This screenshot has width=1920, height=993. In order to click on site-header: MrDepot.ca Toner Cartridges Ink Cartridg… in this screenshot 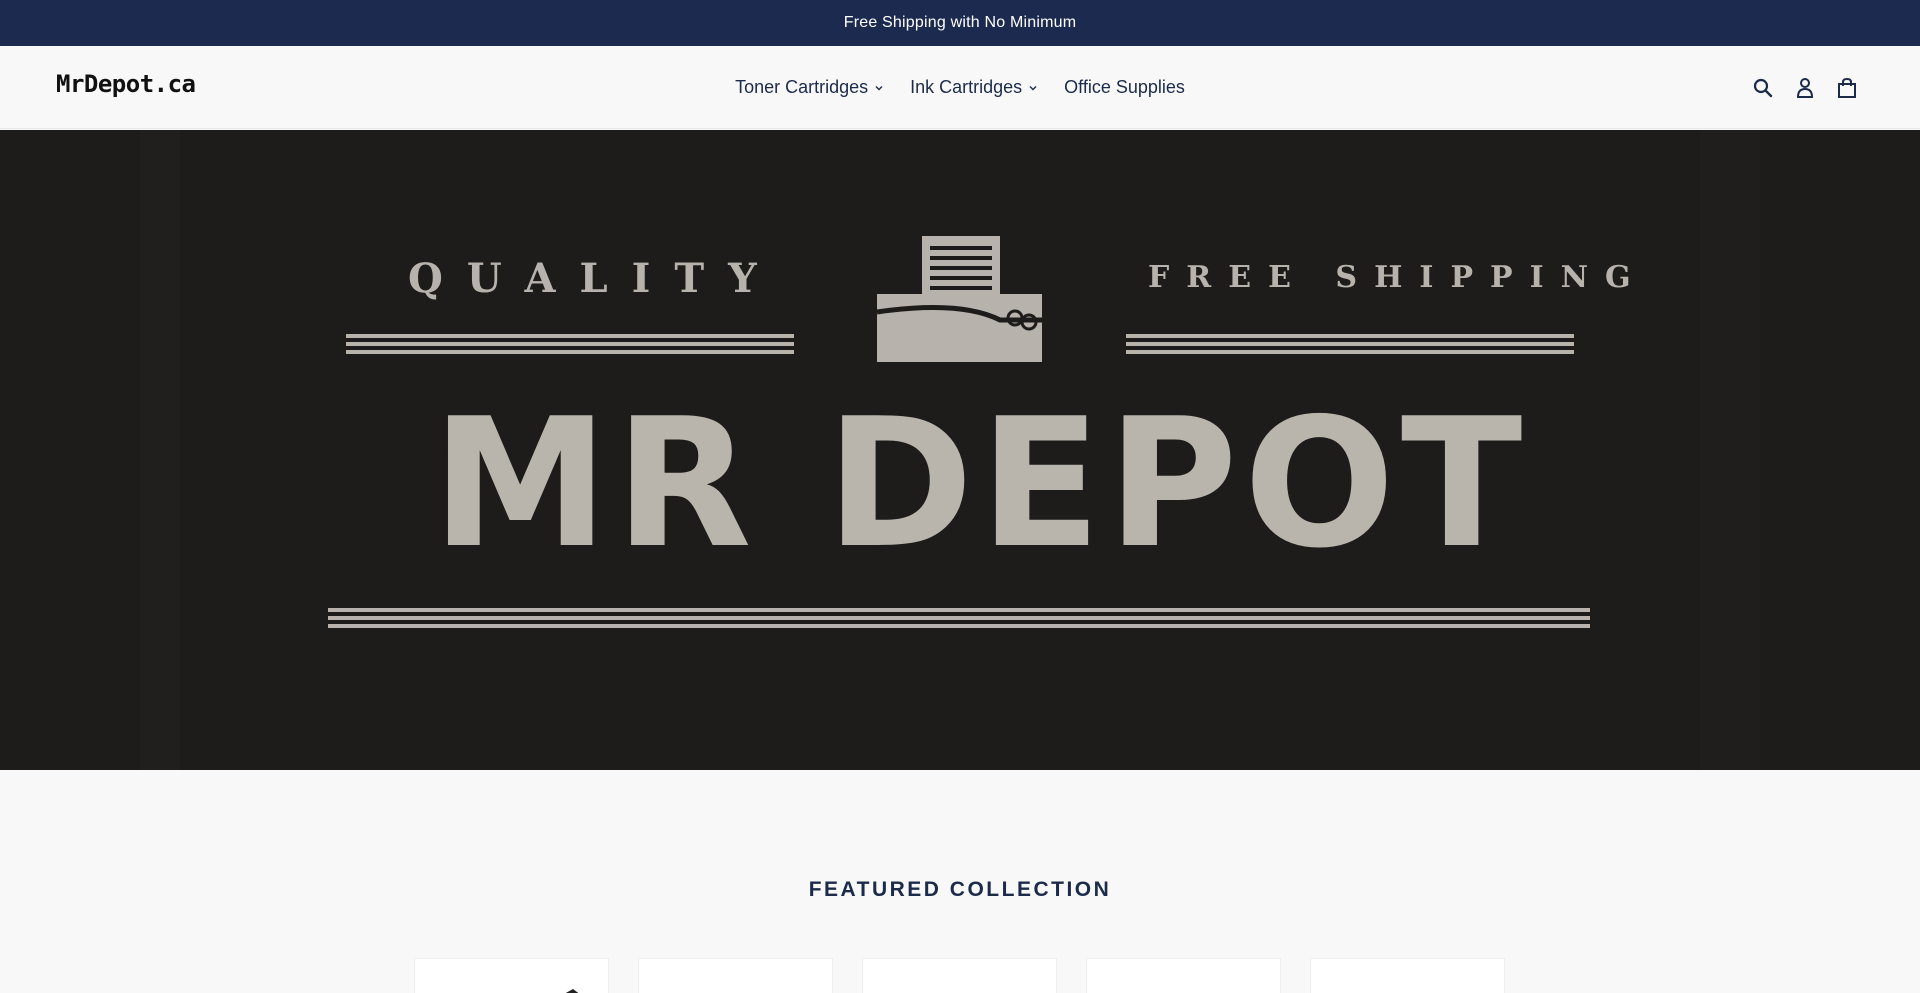, I will do `click(960, 87)`.